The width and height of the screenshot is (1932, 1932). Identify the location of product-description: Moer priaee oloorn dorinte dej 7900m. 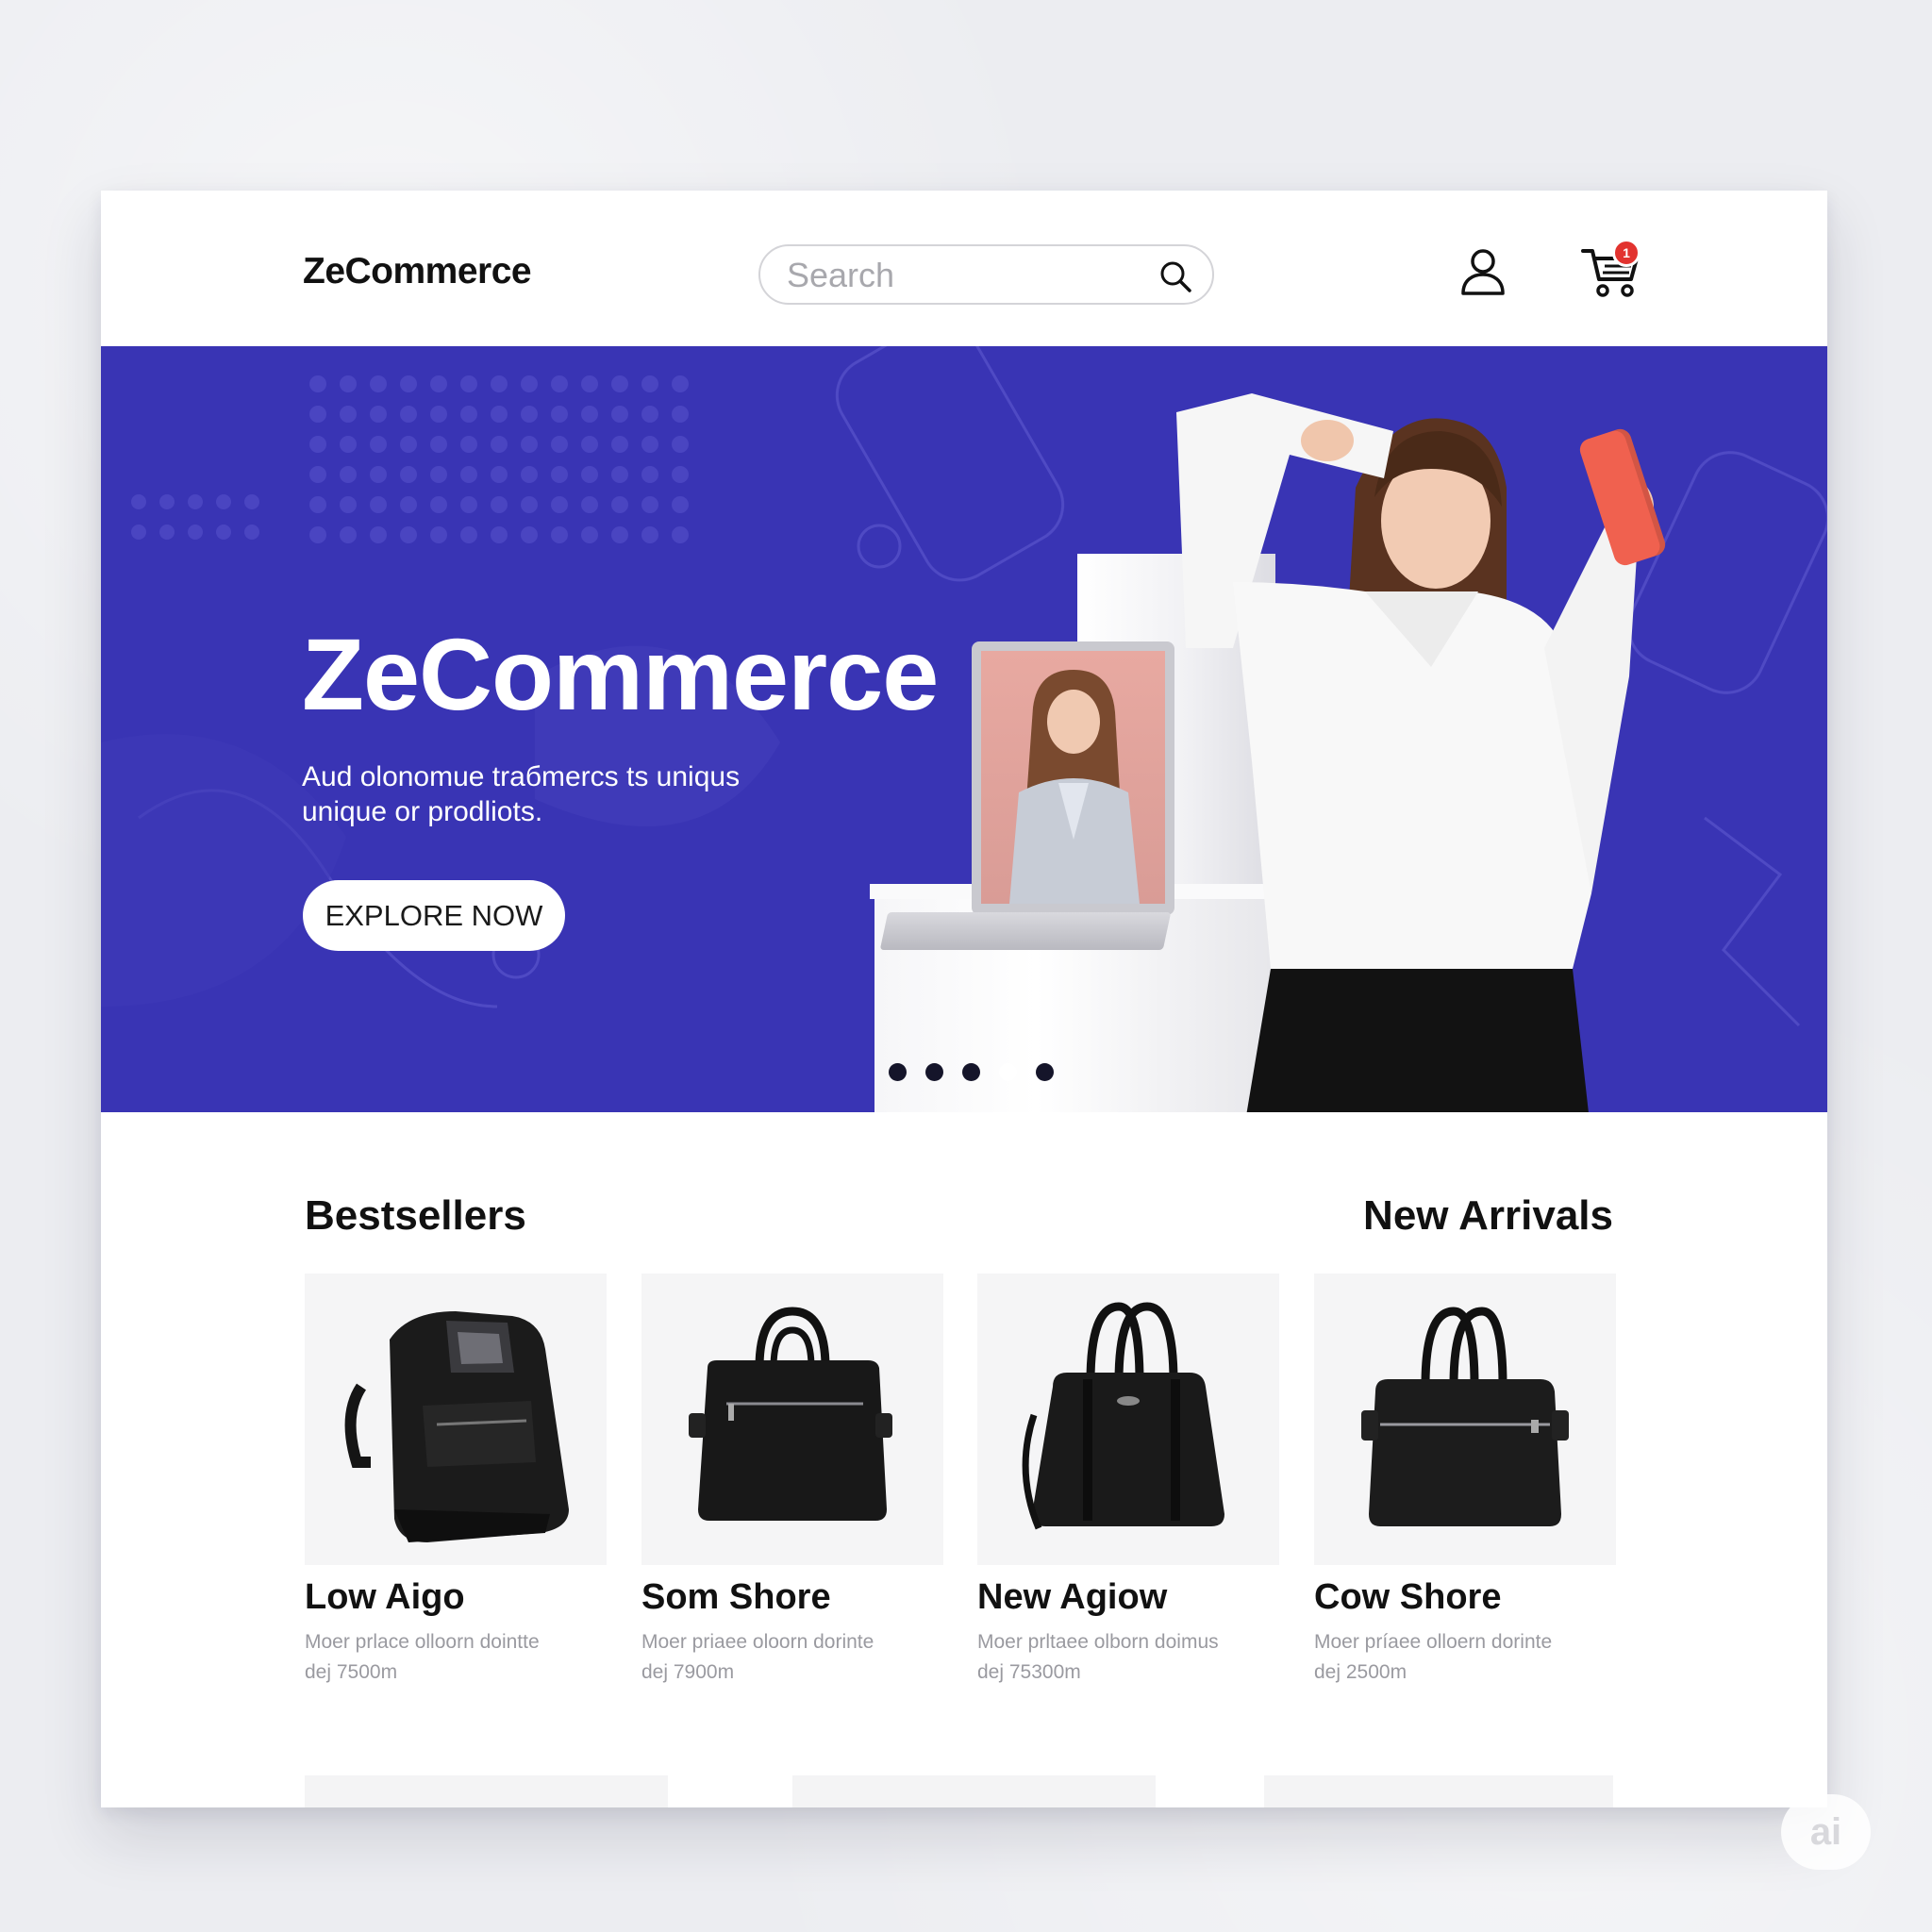
(797, 1657).